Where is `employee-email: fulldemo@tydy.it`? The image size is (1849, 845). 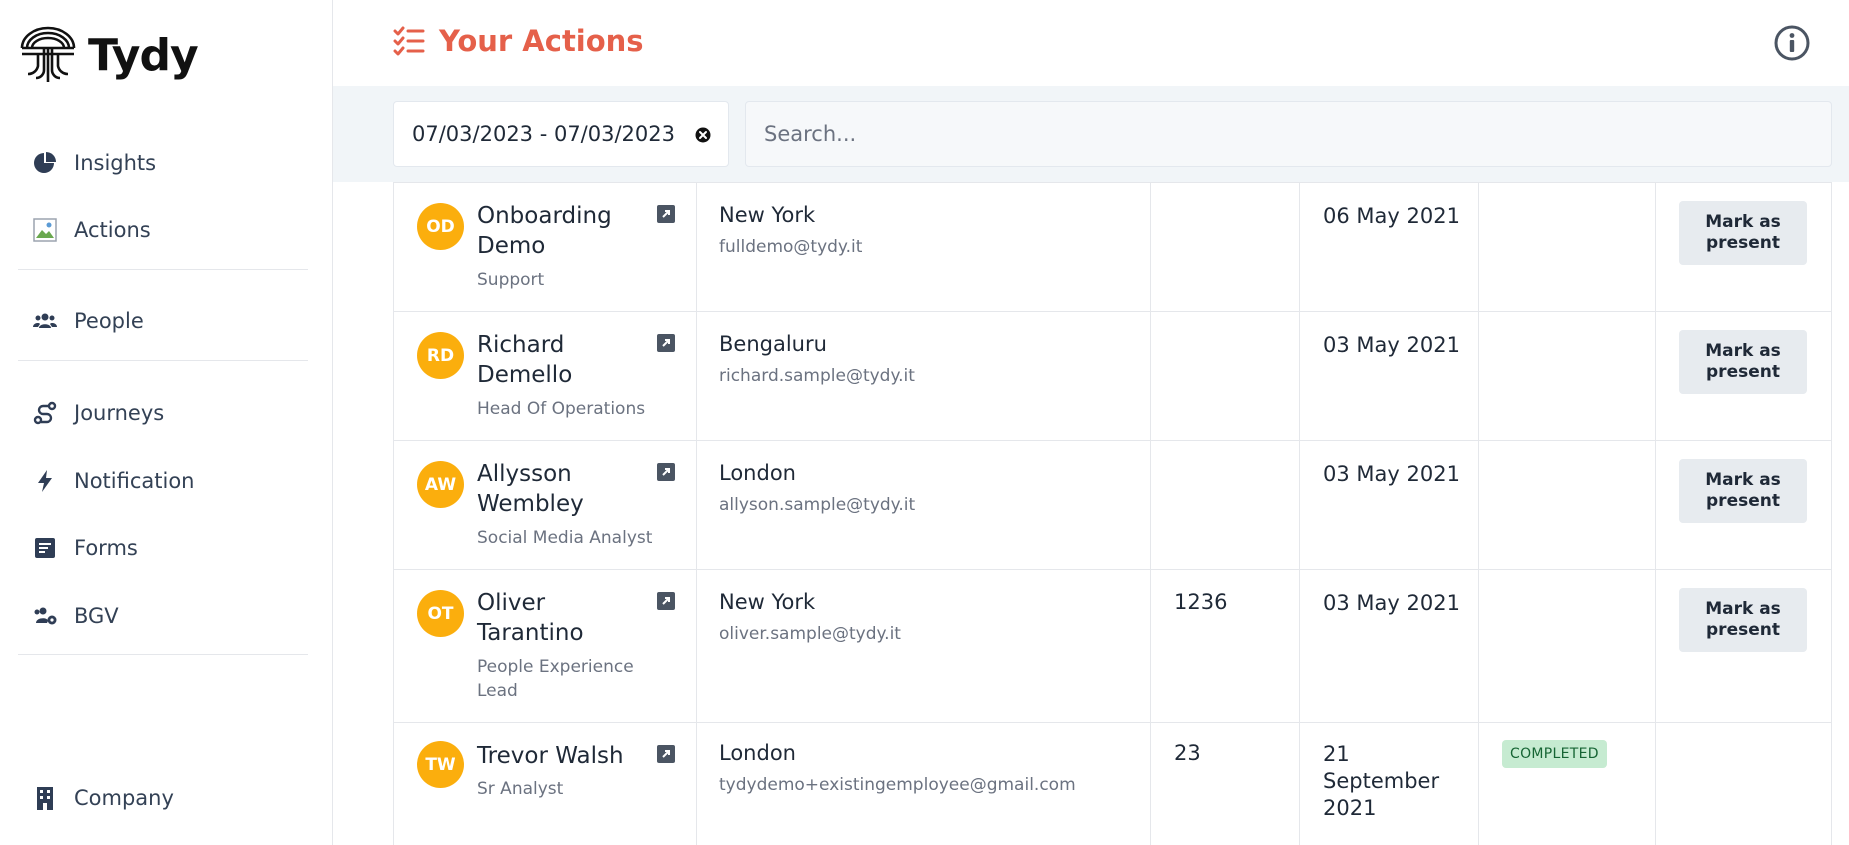
employee-email: fulldemo@tydy.it is located at coordinates (791, 247).